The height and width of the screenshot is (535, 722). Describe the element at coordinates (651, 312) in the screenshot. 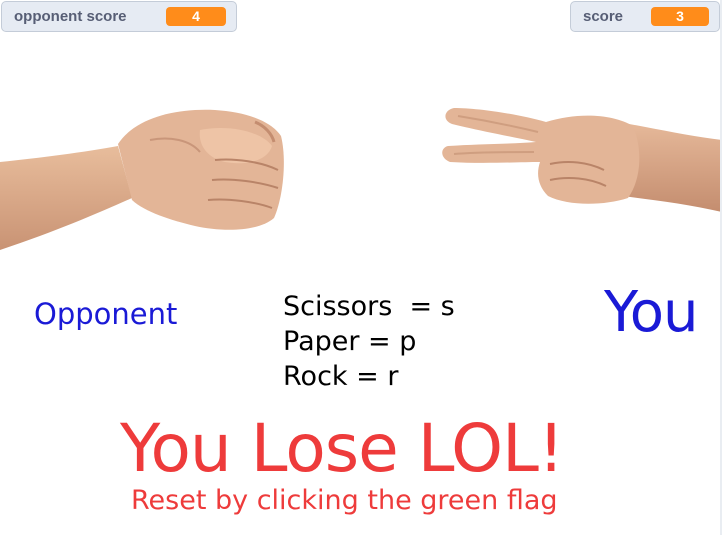

I see `player-label: You` at that location.